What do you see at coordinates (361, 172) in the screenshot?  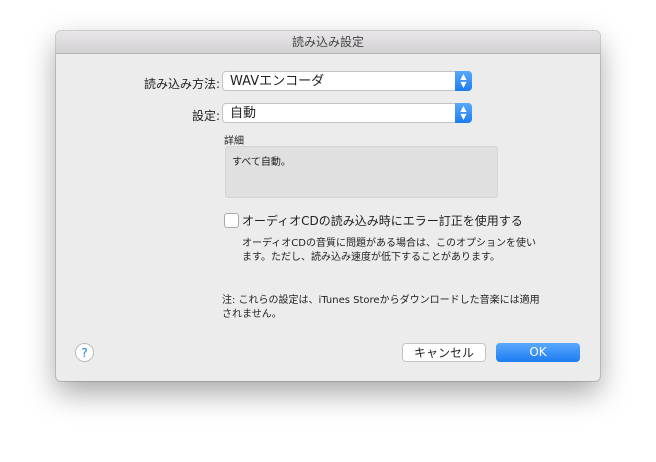 I see `details-box: すべて自動。` at bounding box center [361, 172].